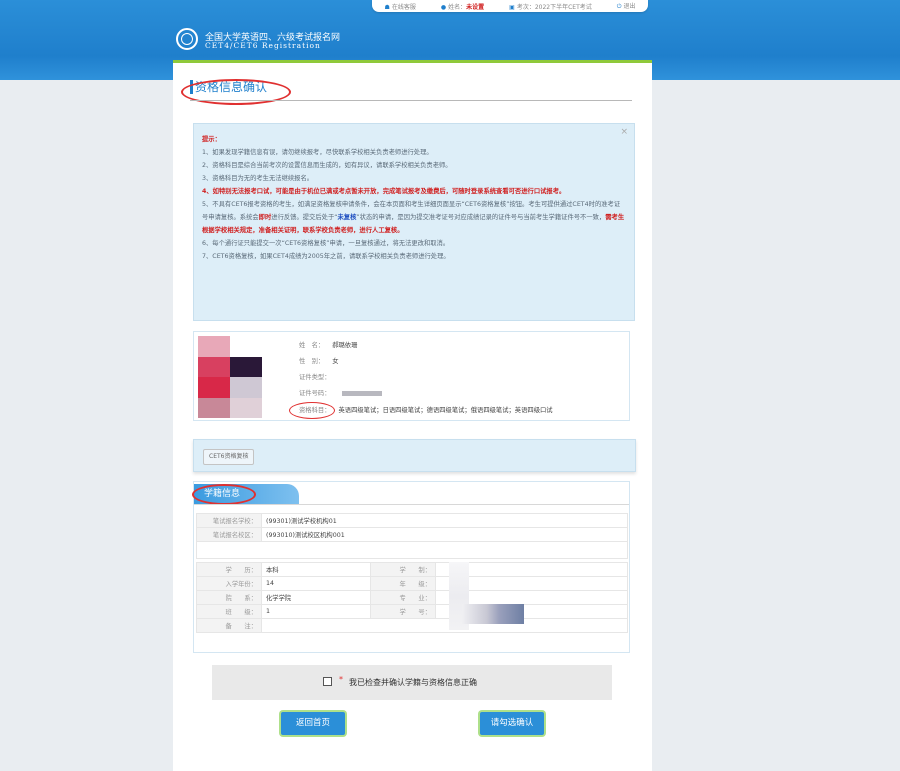 The width and height of the screenshot is (900, 771). I want to click on page-title: 资格信息确认, so click(228, 87).